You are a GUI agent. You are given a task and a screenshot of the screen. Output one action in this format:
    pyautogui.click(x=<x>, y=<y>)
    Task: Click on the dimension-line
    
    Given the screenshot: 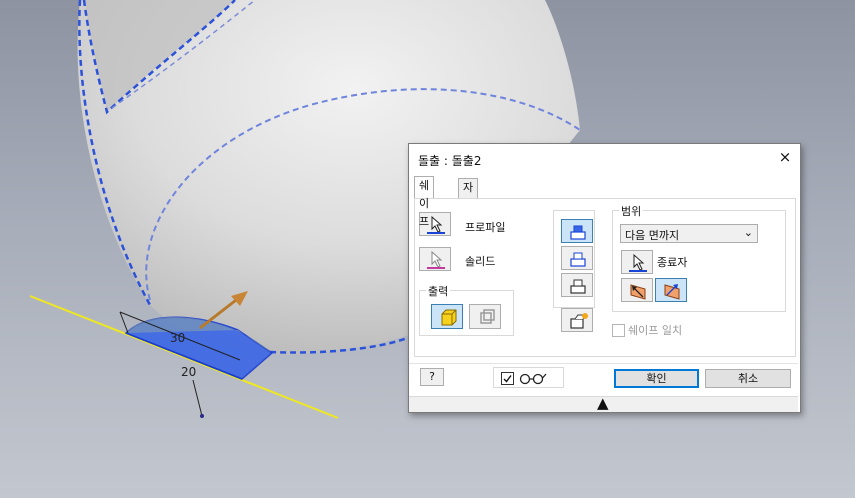 What is the action you would take?
    pyautogui.click(x=197, y=398)
    